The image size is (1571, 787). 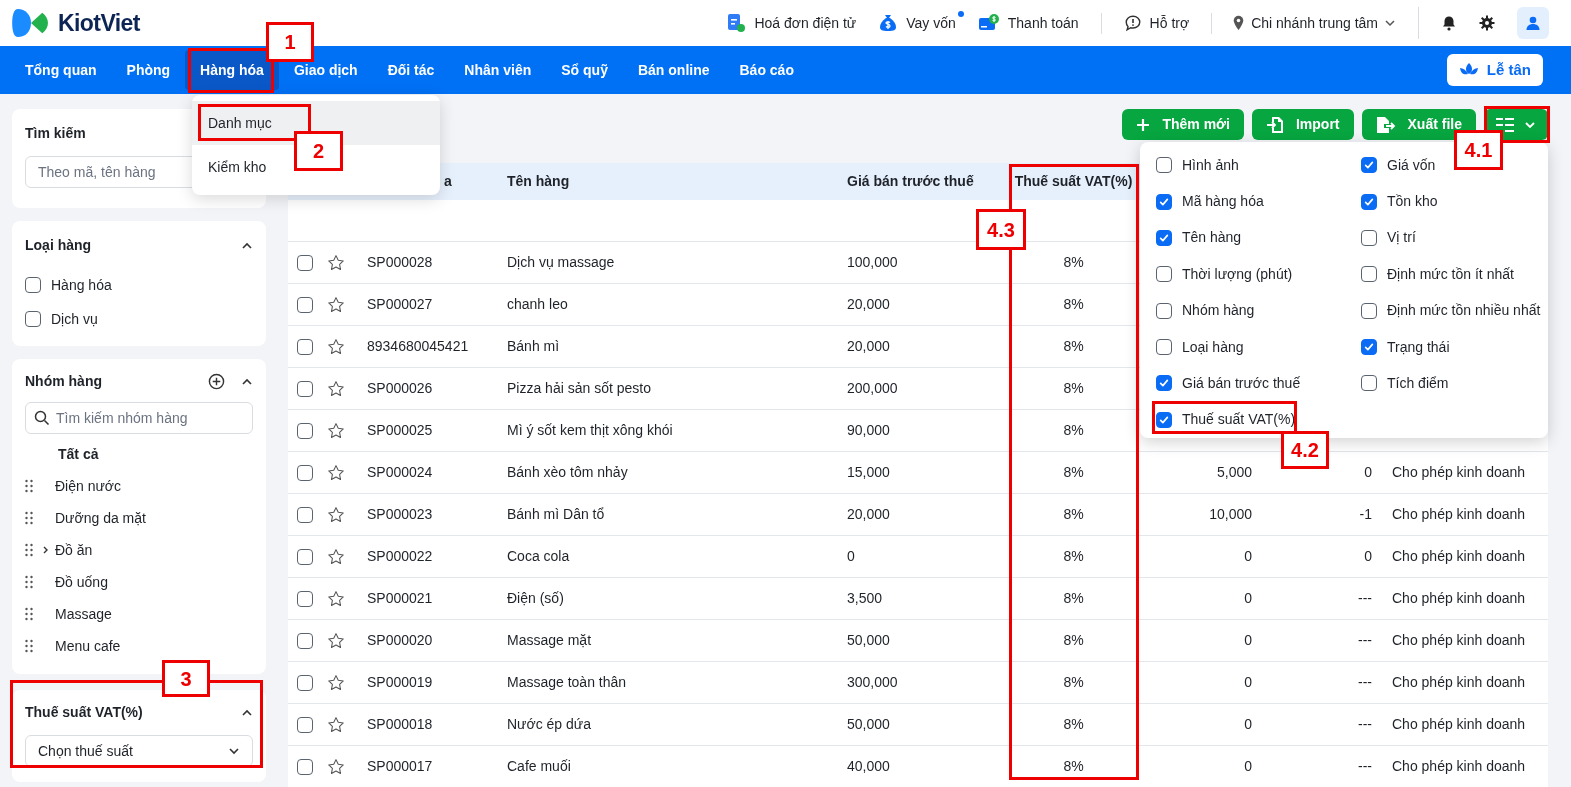 I want to click on column-option: Trạng thái, so click(x=1405, y=347).